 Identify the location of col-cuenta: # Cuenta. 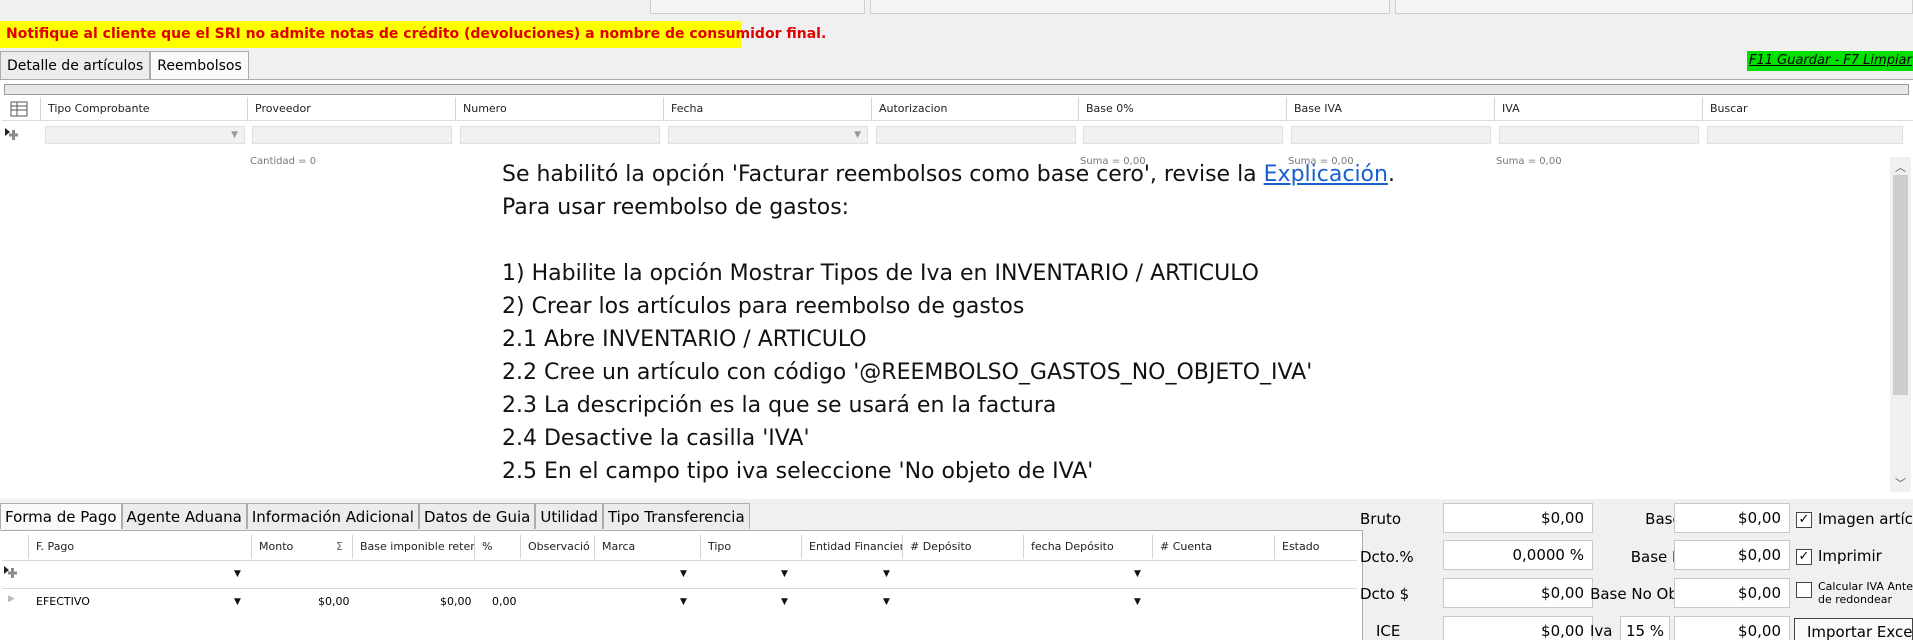
(1213, 547).